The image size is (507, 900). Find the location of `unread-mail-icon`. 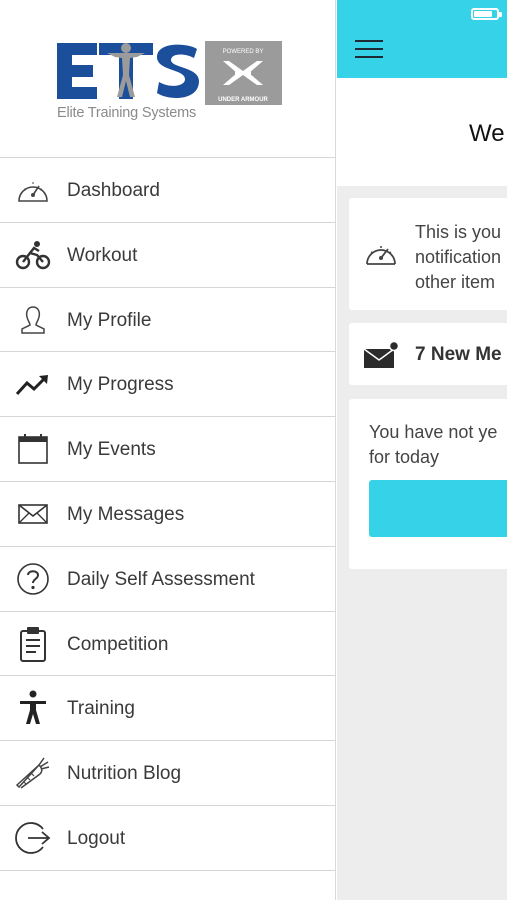

unread-mail-icon is located at coordinates (381, 354).